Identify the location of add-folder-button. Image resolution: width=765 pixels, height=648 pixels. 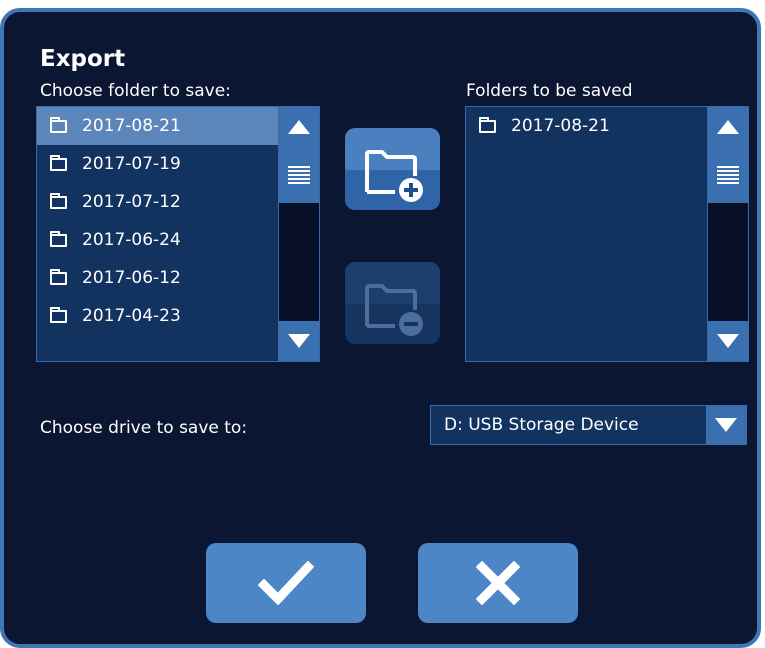
(392, 169).